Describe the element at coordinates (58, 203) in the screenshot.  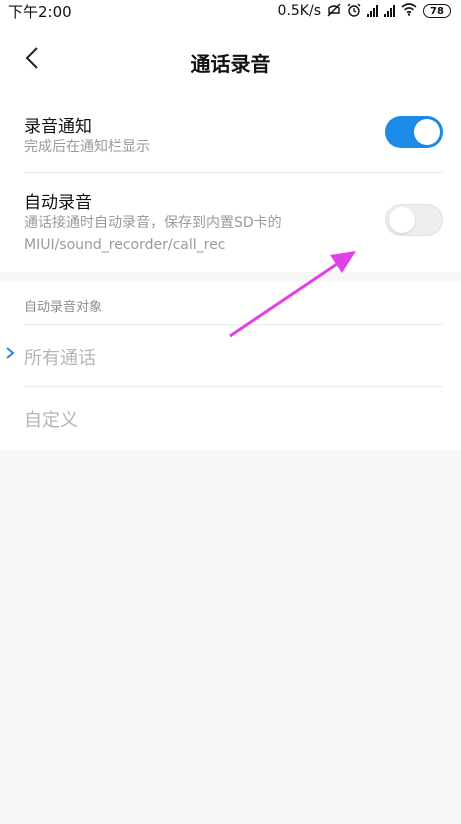
I see `auto-record-label: 自动录音` at that location.